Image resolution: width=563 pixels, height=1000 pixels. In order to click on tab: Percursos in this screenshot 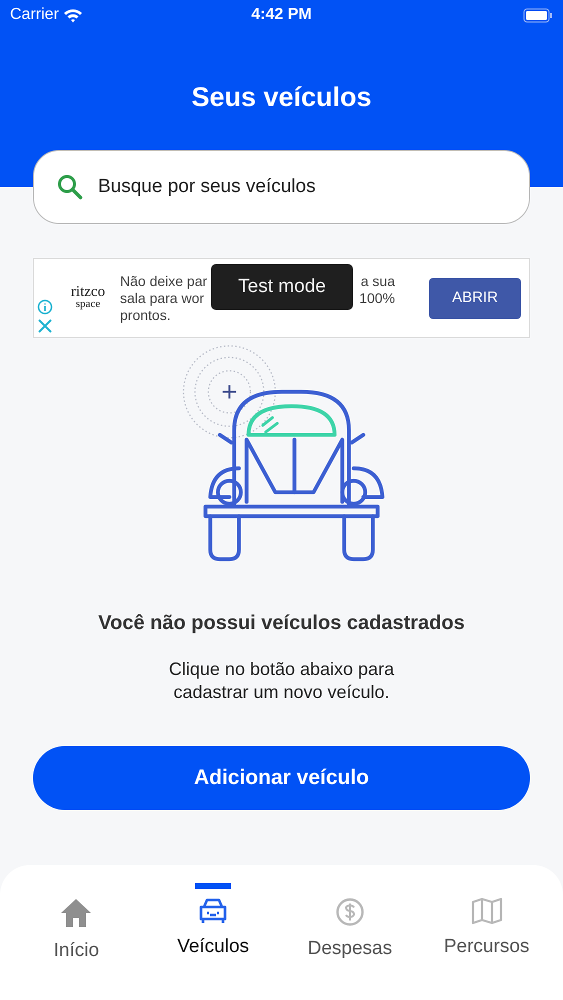, I will do `click(486, 932)`.